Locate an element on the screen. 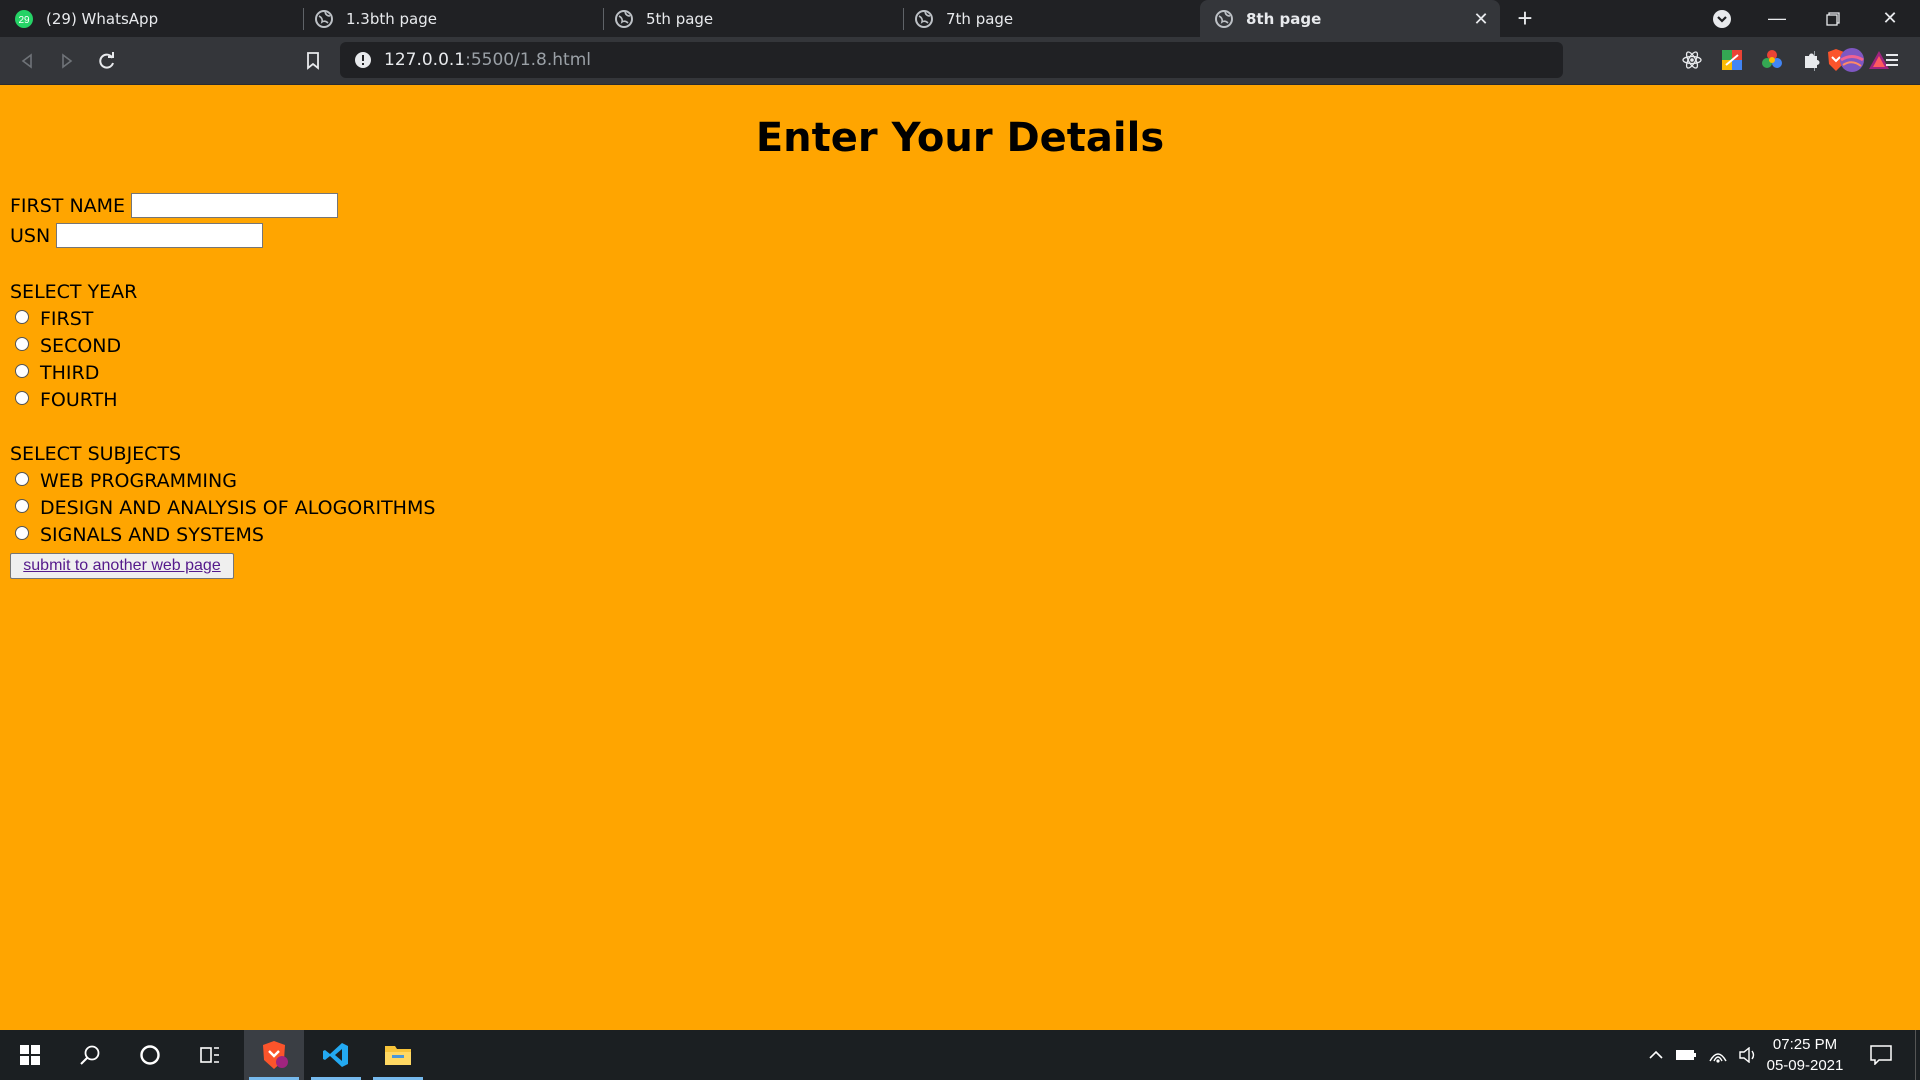  tab-whatsapp: 29 (29) WhatsApp is located at coordinates (150, 18).